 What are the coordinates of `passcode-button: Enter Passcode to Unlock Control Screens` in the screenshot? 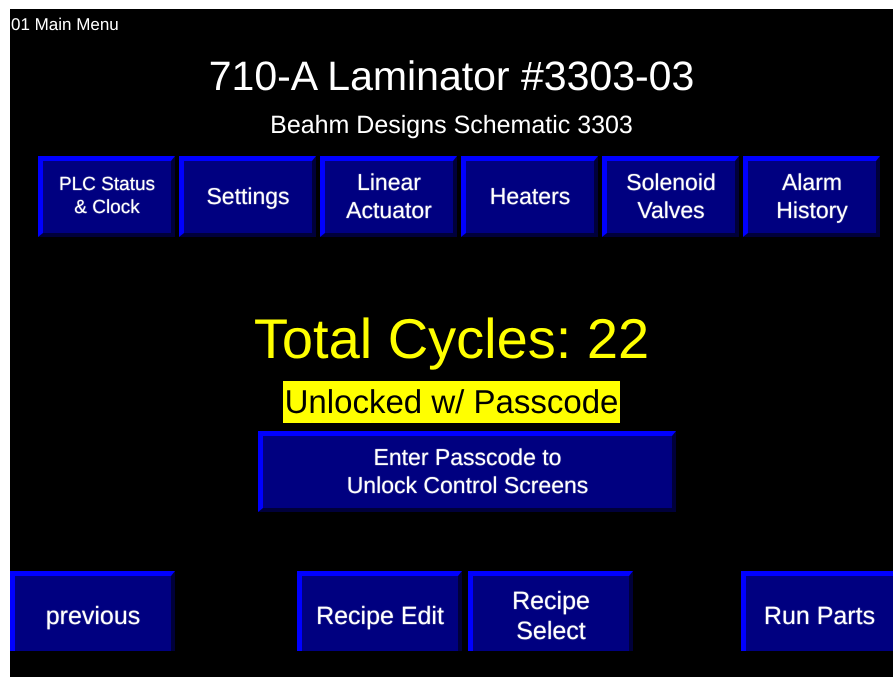 It's located at (467, 471).